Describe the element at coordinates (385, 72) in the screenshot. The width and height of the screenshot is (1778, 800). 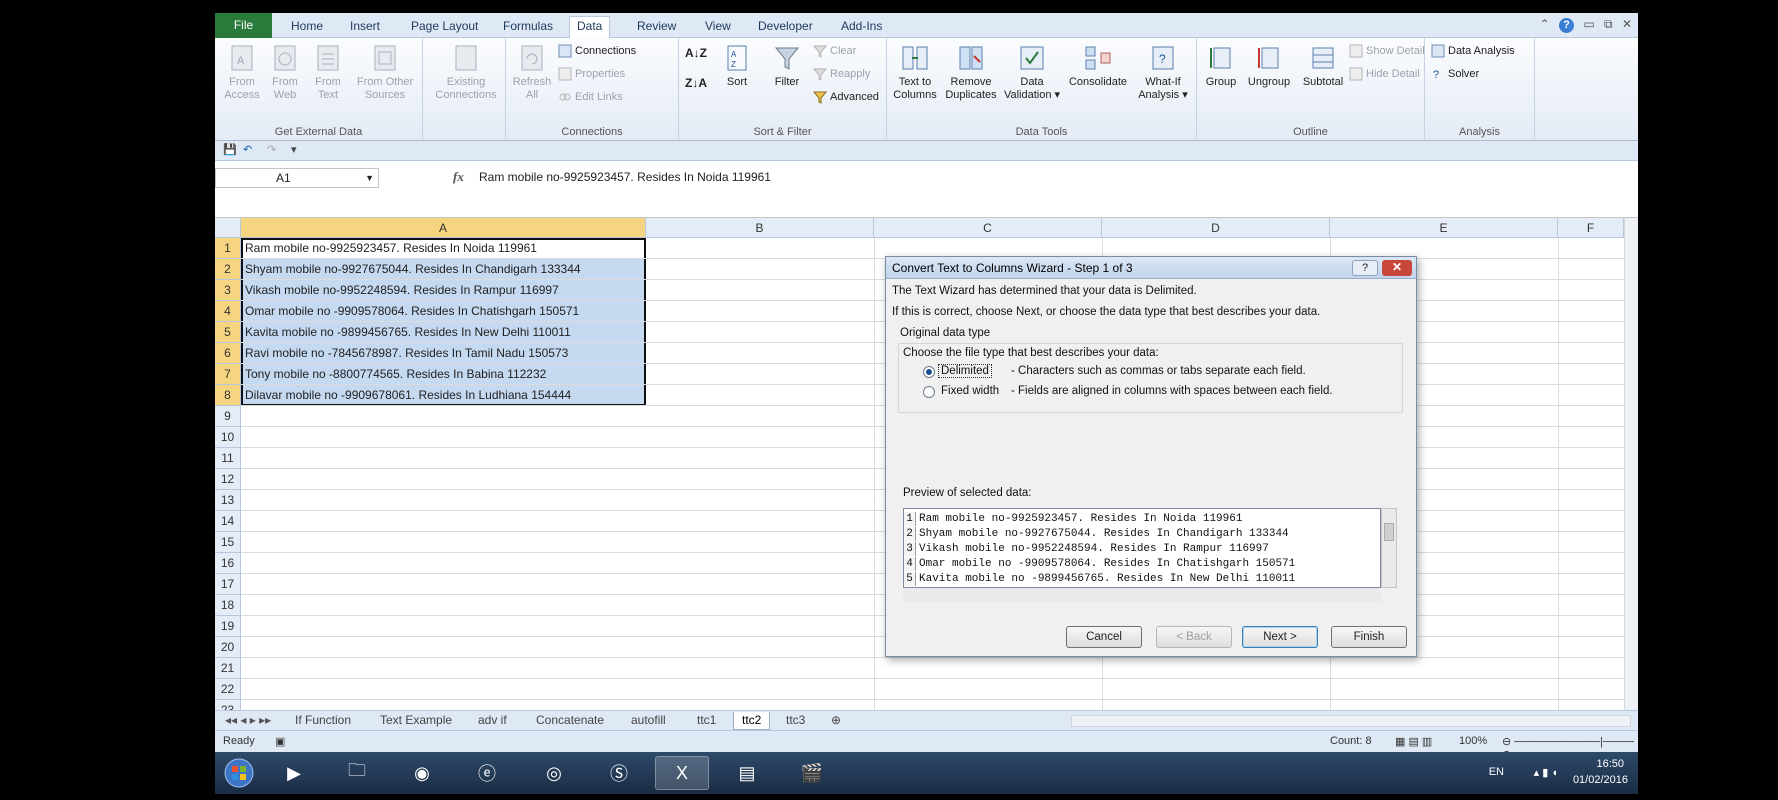
I see `from-other-sources-button: From Other Sources` at that location.